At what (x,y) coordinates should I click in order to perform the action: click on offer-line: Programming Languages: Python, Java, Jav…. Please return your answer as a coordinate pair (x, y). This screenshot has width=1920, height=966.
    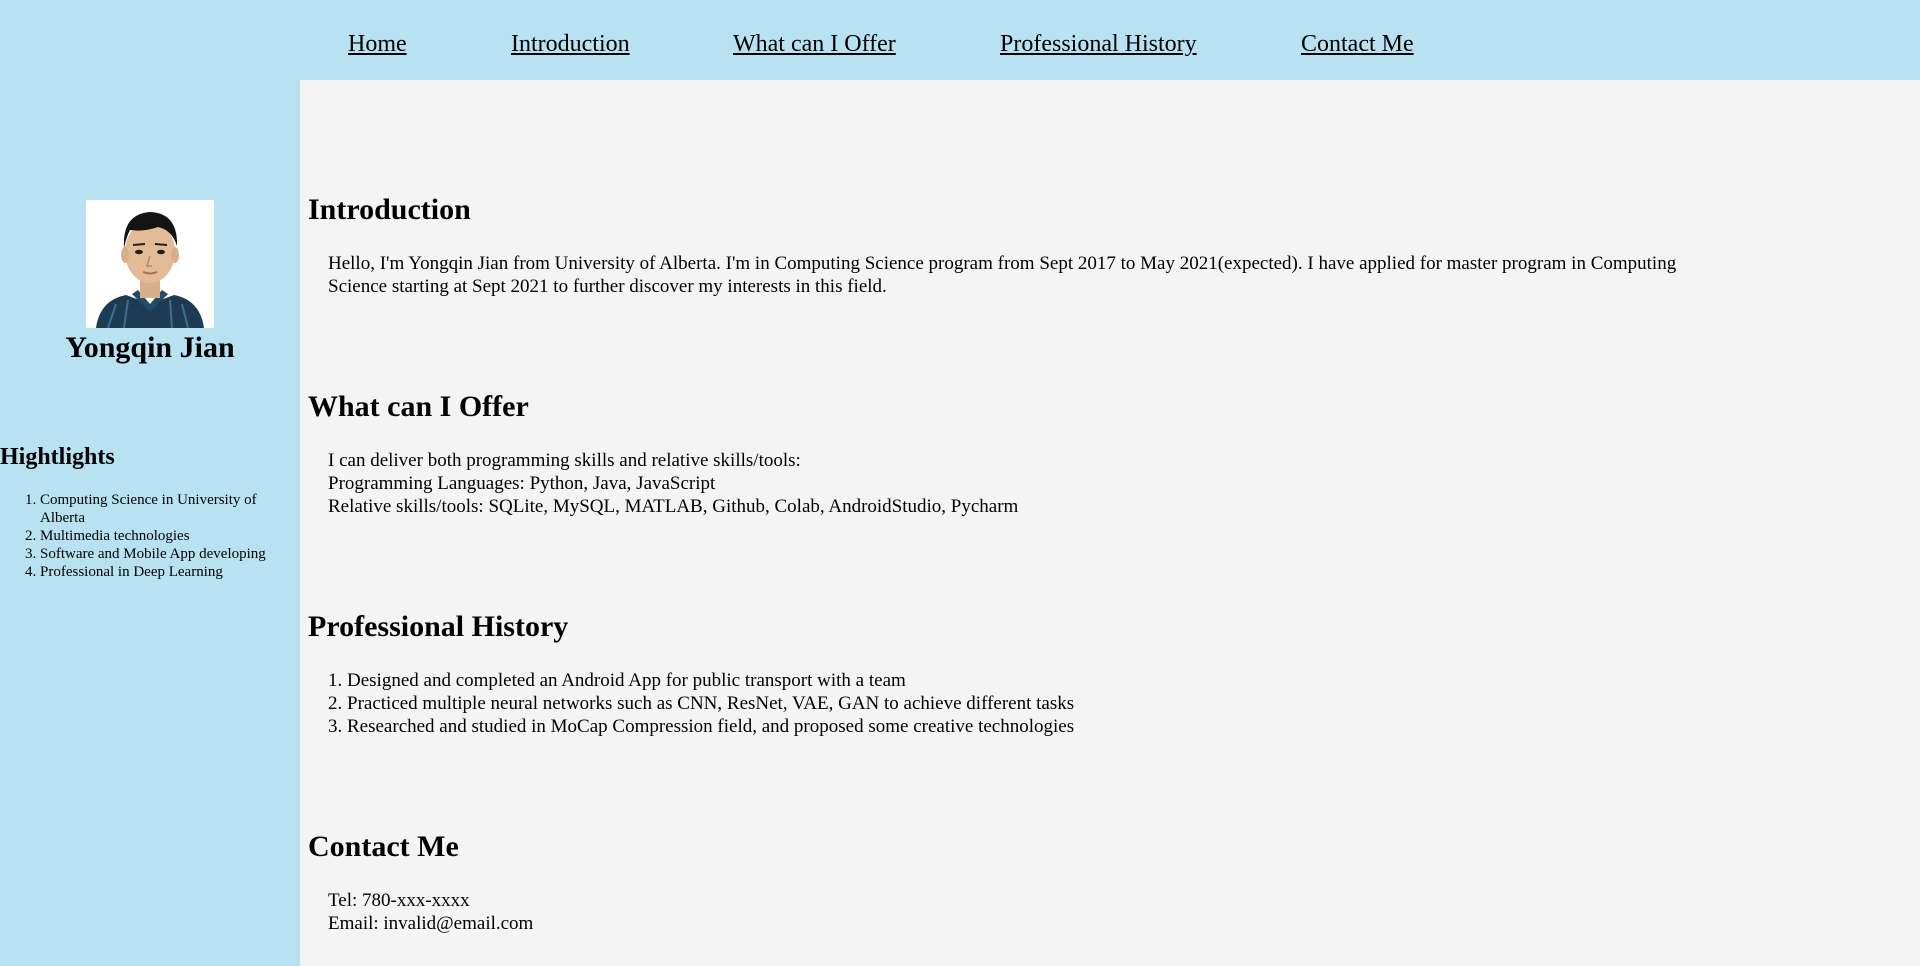
    Looking at the image, I should click on (522, 483).